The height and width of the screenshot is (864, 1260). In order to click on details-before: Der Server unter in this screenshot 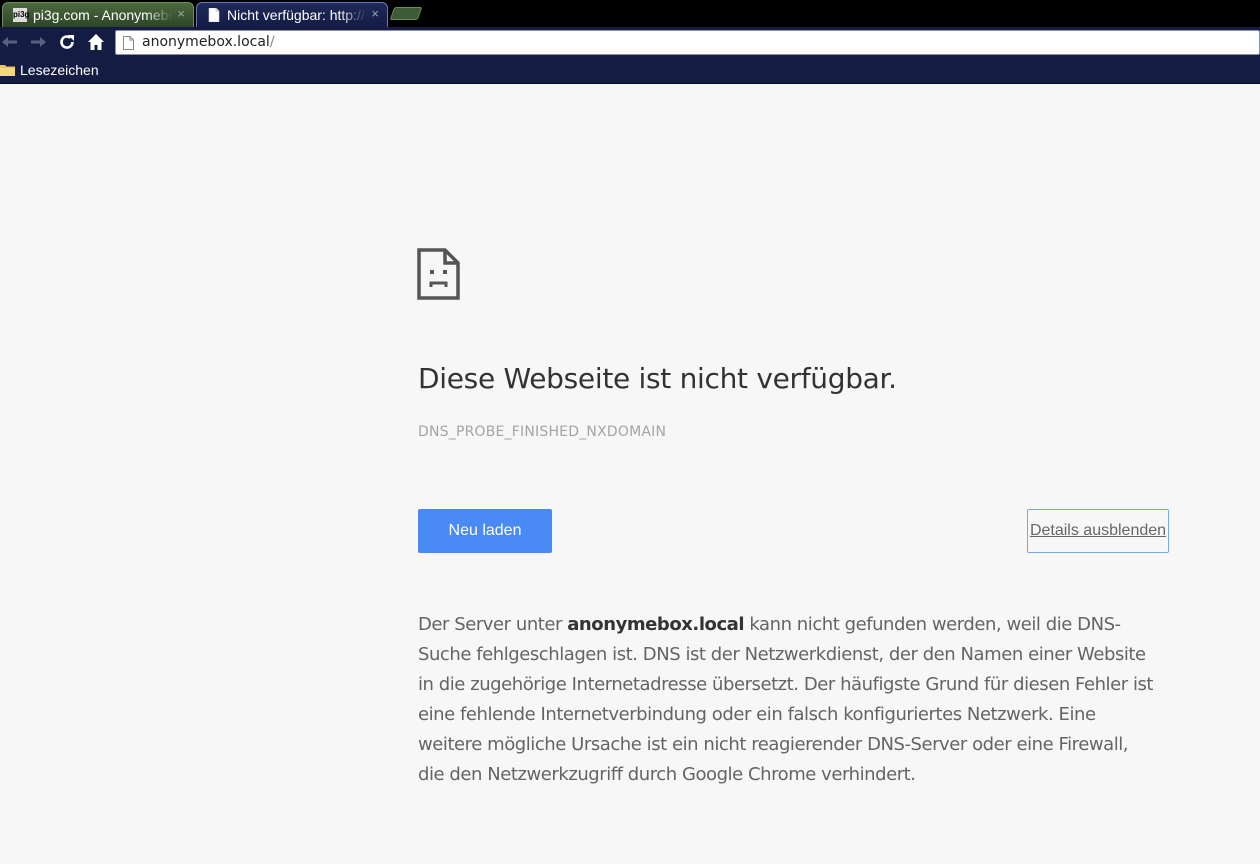, I will do `click(493, 624)`.